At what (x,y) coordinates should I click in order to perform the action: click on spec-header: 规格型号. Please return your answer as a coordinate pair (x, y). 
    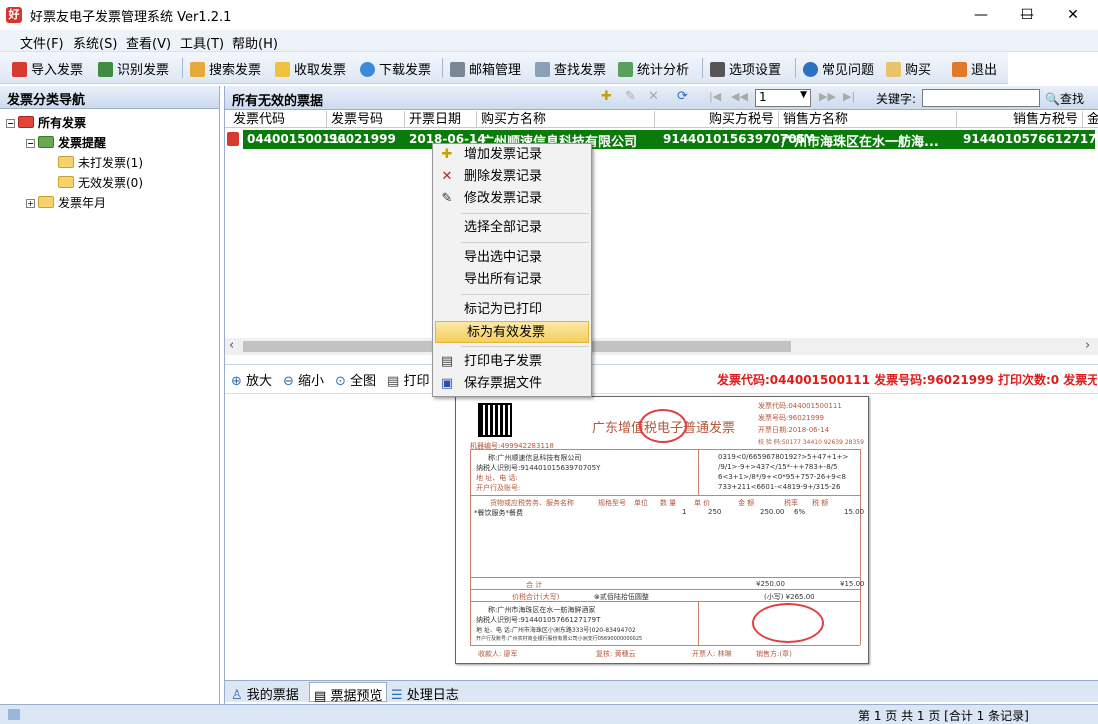
    Looking at the image, I should click on (612, 503).